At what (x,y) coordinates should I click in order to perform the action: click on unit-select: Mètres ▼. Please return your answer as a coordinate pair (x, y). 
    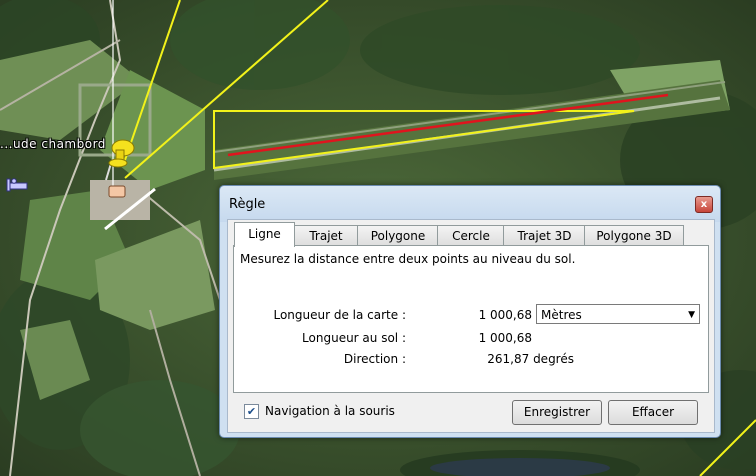
    Looking at the image, I should click on (618, 314).